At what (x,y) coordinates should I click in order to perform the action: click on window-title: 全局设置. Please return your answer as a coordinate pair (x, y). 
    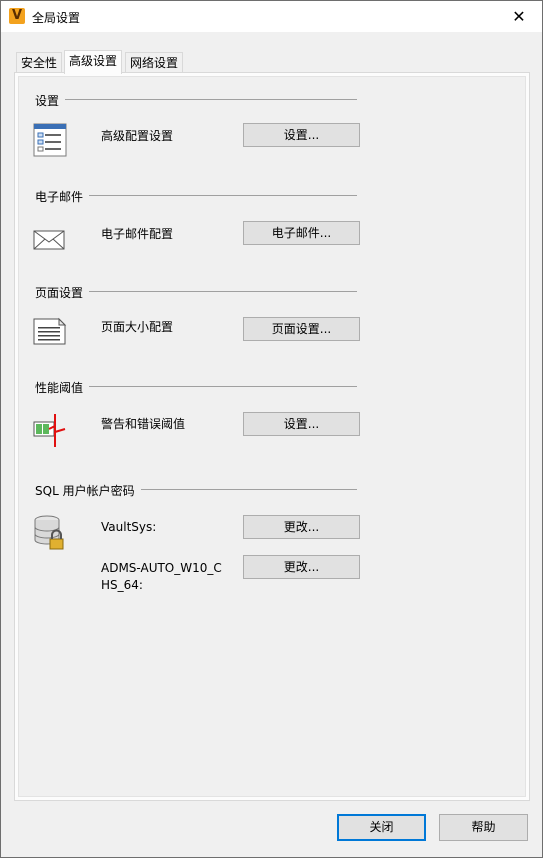
    Looking at the image, I should click on (56, 18).